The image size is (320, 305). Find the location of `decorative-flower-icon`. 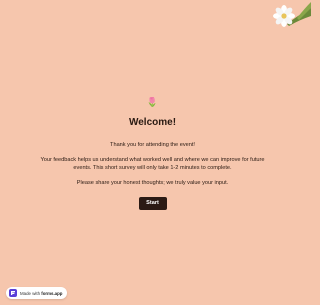

decorative-flower-icon is located at coordinates (292, 14).